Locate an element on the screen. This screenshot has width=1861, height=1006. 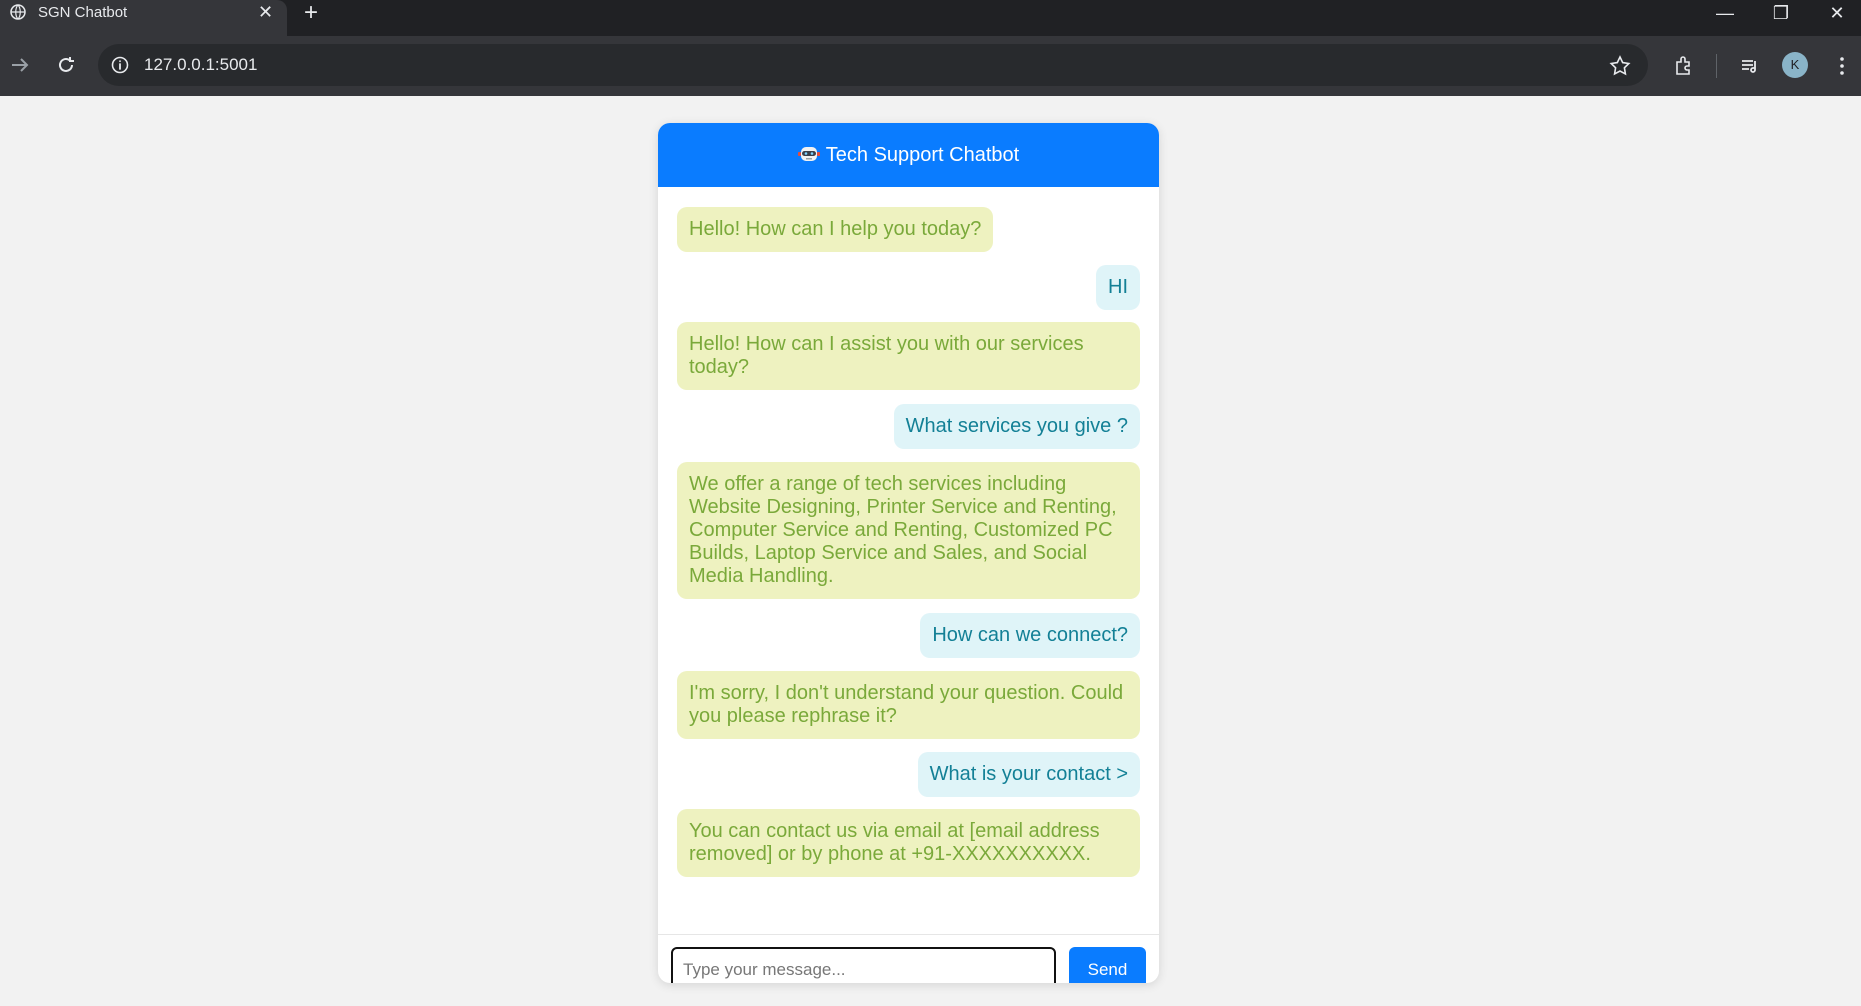
tab-close-icon: ✕ is located at coordinates (265, 12).